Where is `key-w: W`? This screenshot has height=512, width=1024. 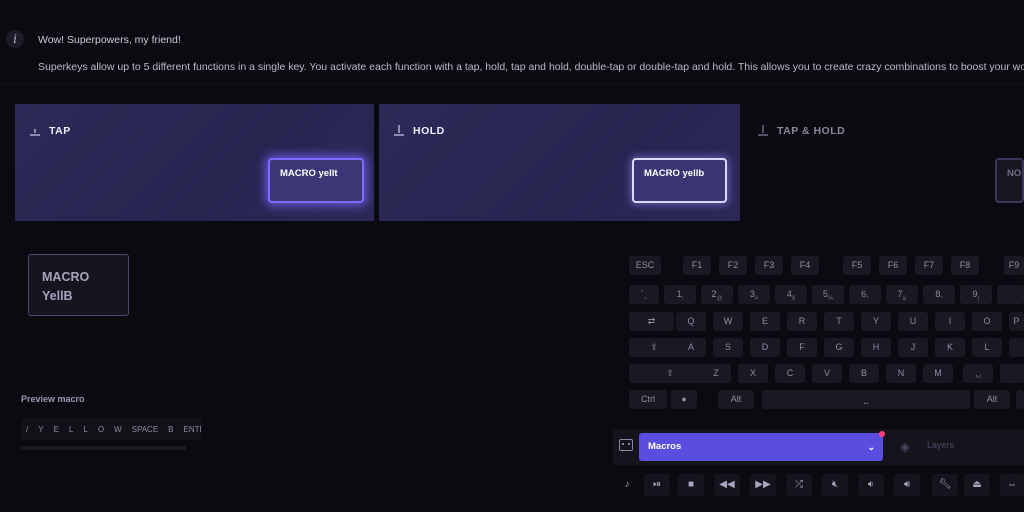
key-w: W is located at coordinates (728, 321).